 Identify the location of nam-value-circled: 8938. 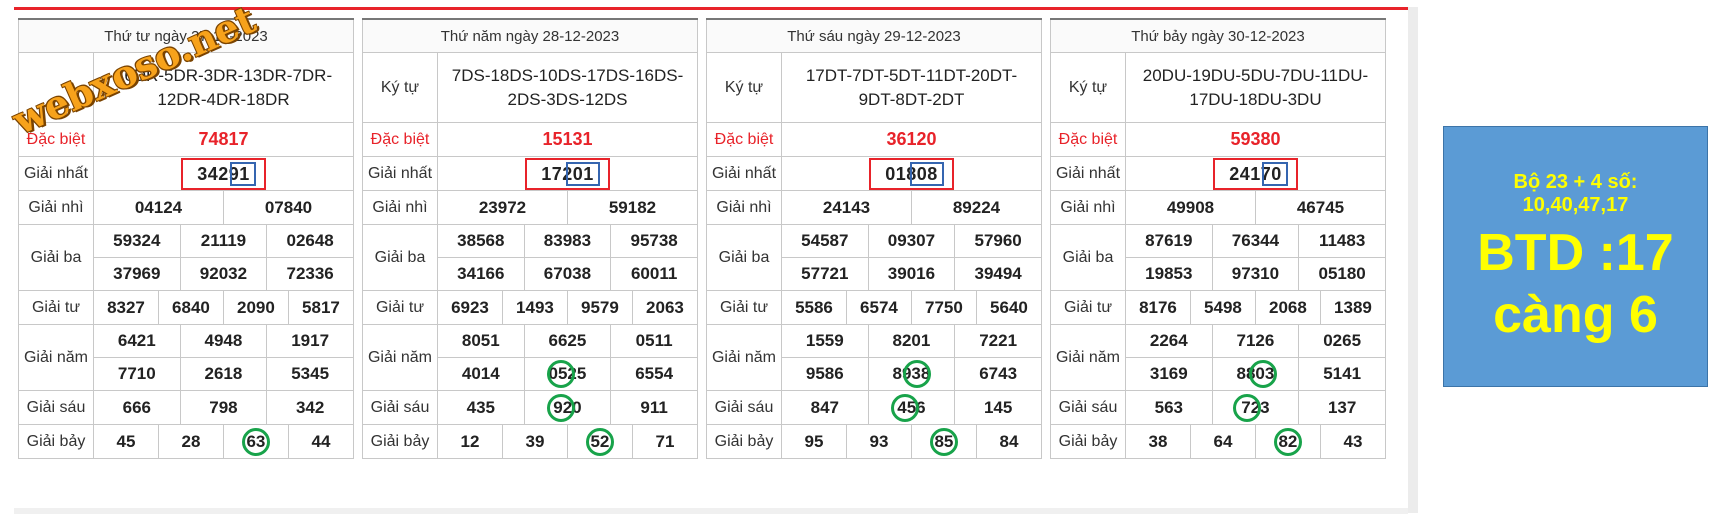
(911, 374).